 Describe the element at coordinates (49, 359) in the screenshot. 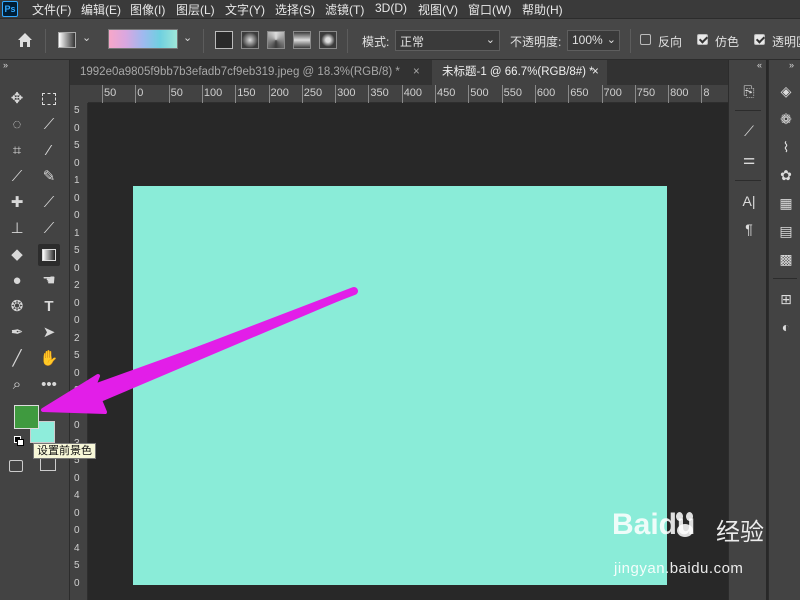

I see `hand-icon: ✋` at that location.